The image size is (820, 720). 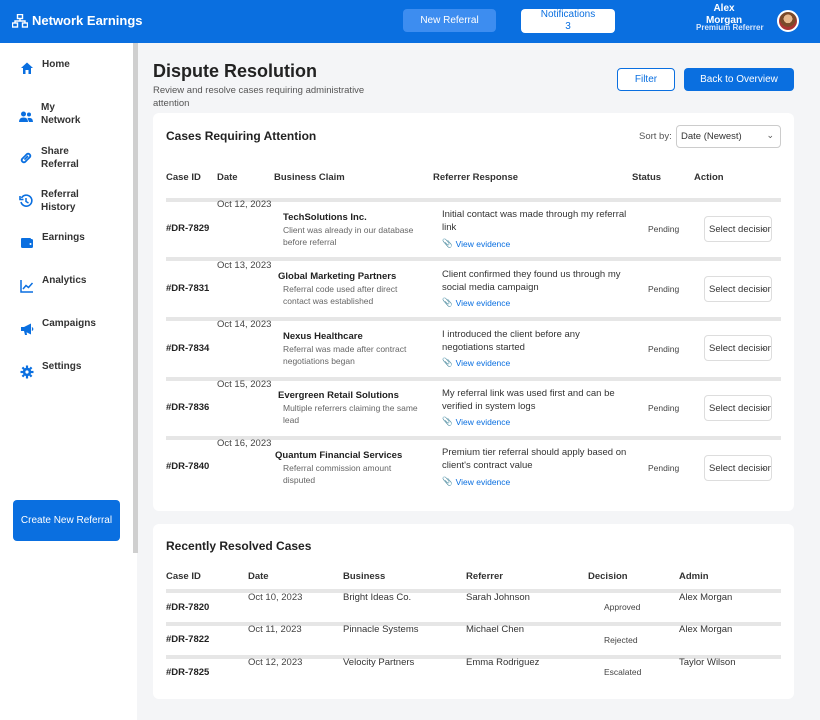 I want to click on business-claim: Referral commission amount disputed, so click(x=337, y=474).